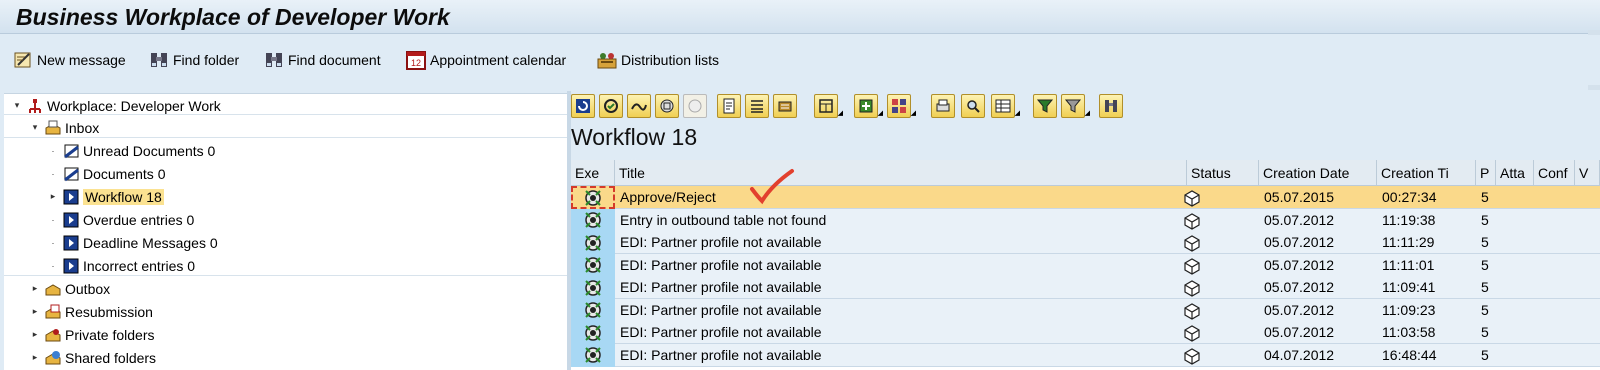 Image resolution: width=1600 pixels, height=370 pixels. I want to click on column-header-exe: Exe, so click(593, 173).